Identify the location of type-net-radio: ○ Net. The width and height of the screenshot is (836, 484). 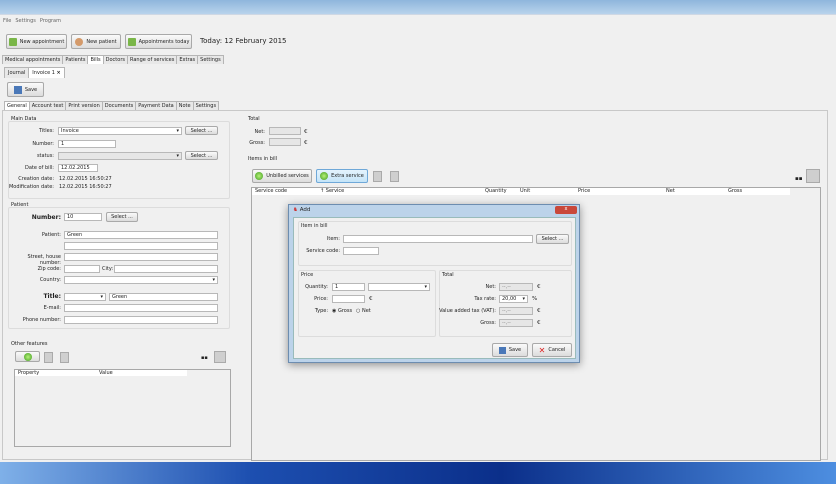
(363, 311).